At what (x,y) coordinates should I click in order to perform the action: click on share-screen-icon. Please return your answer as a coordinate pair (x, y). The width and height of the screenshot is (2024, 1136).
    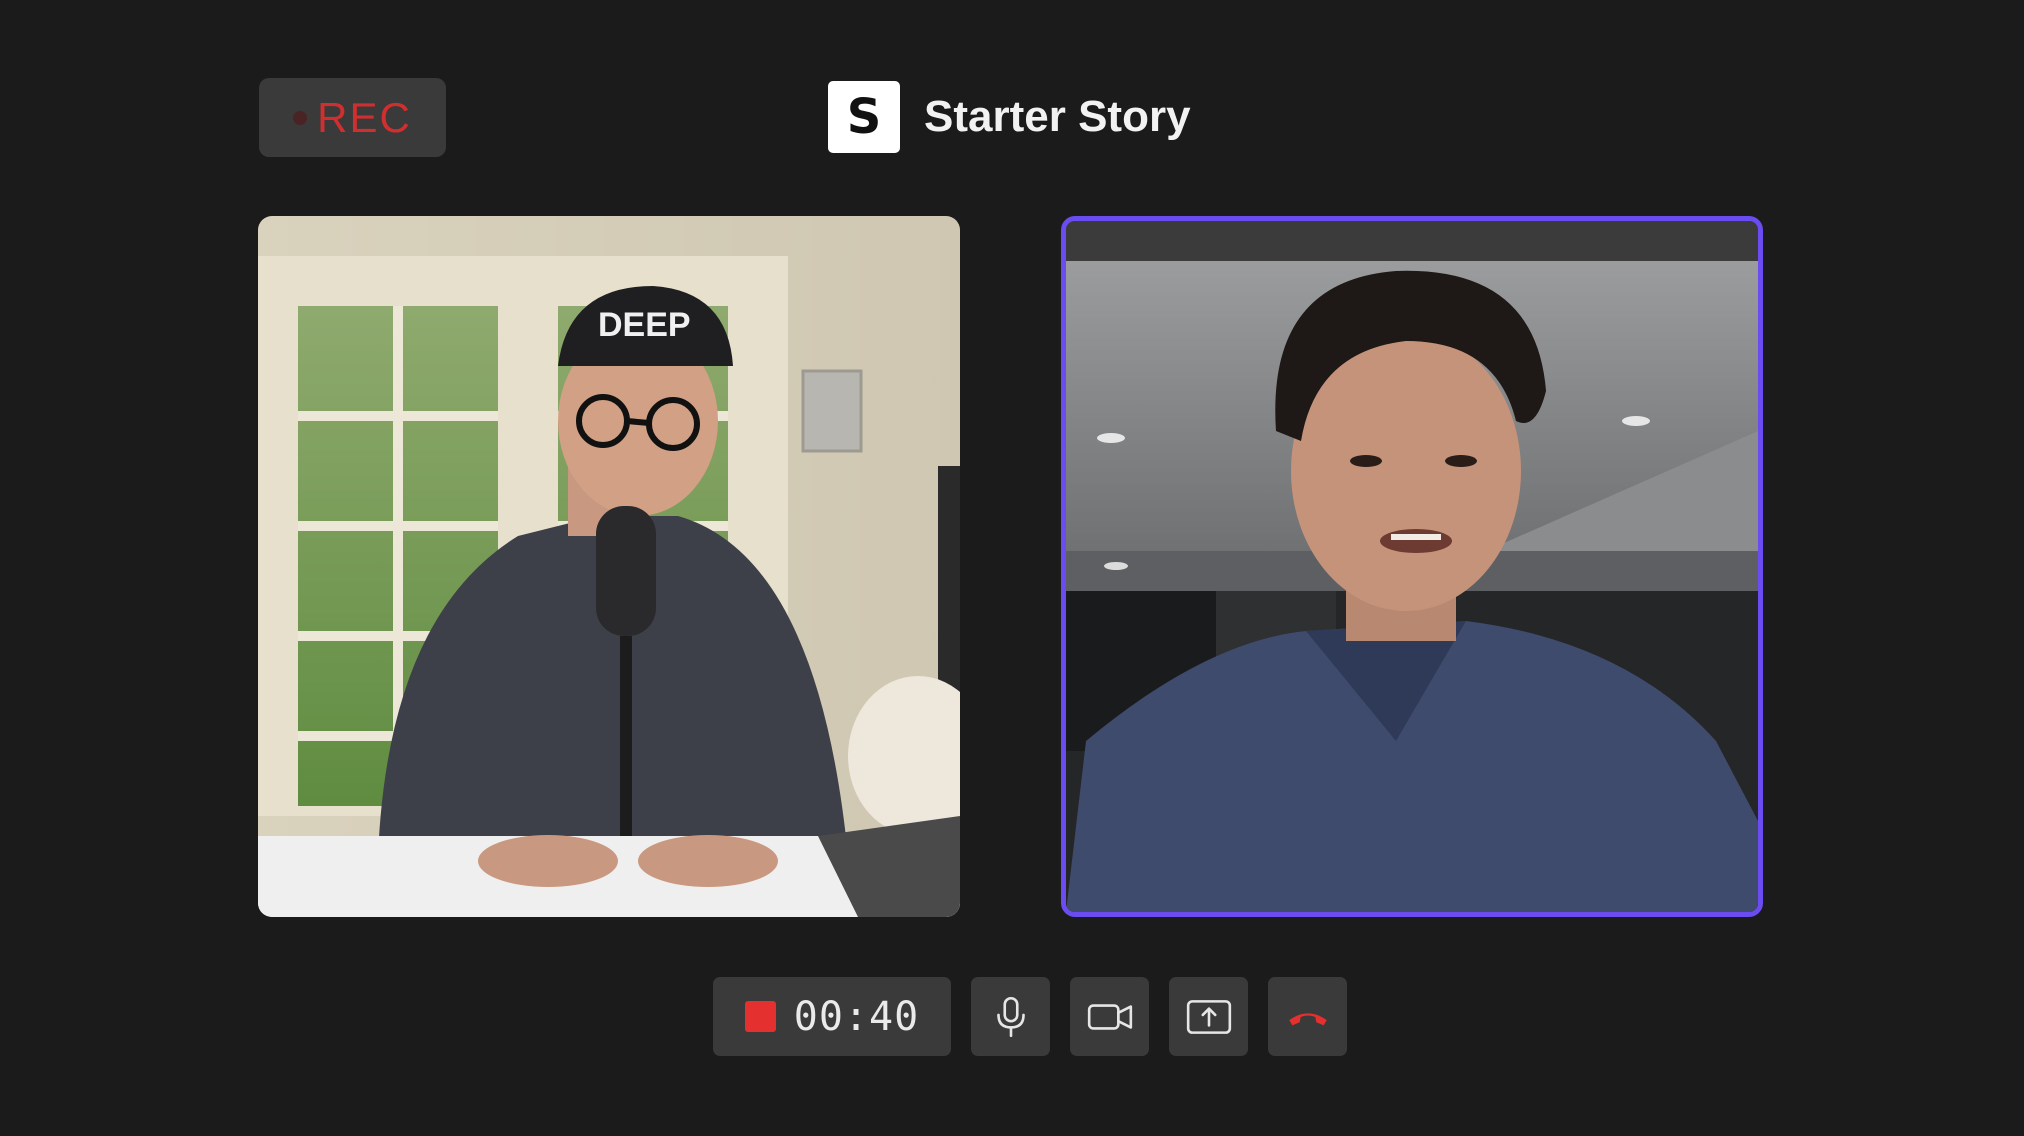
    Looking at the image, I should click on (1208, 1016).